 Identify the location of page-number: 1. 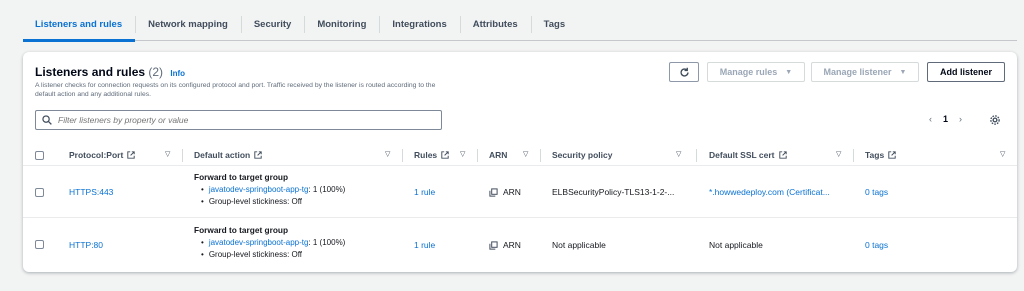
(945, 119).